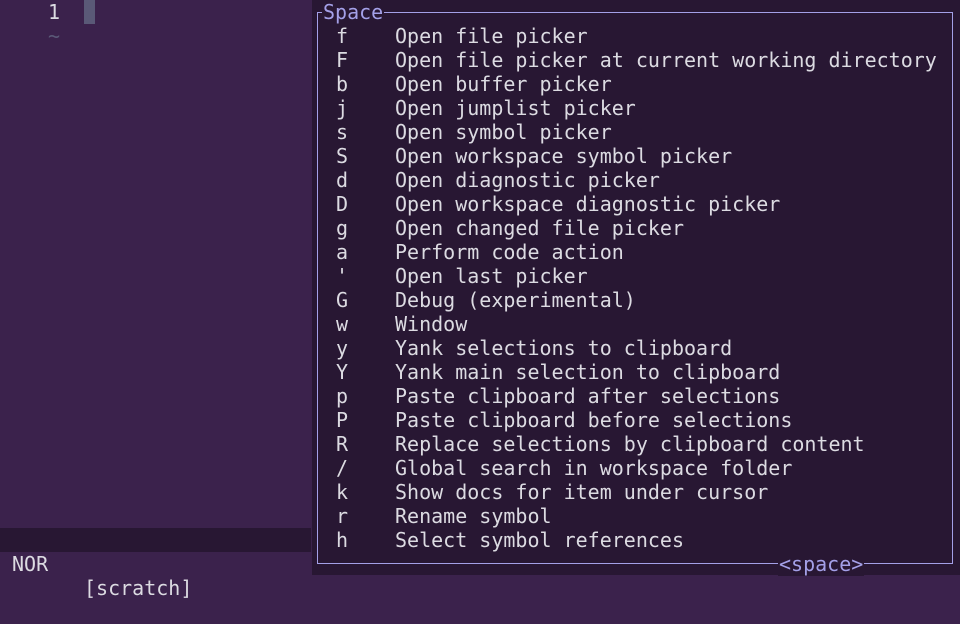  I want to click on menu-item-label: Perform code action, so click(509, 252).